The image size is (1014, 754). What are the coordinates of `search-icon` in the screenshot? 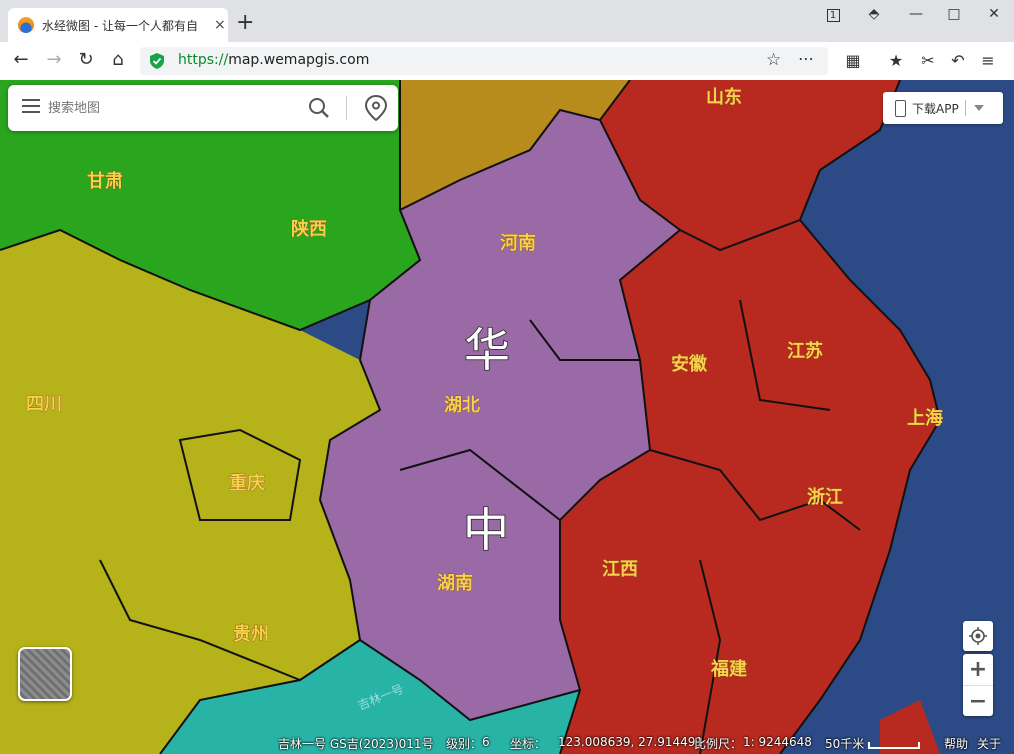 It's located at (319, 108).